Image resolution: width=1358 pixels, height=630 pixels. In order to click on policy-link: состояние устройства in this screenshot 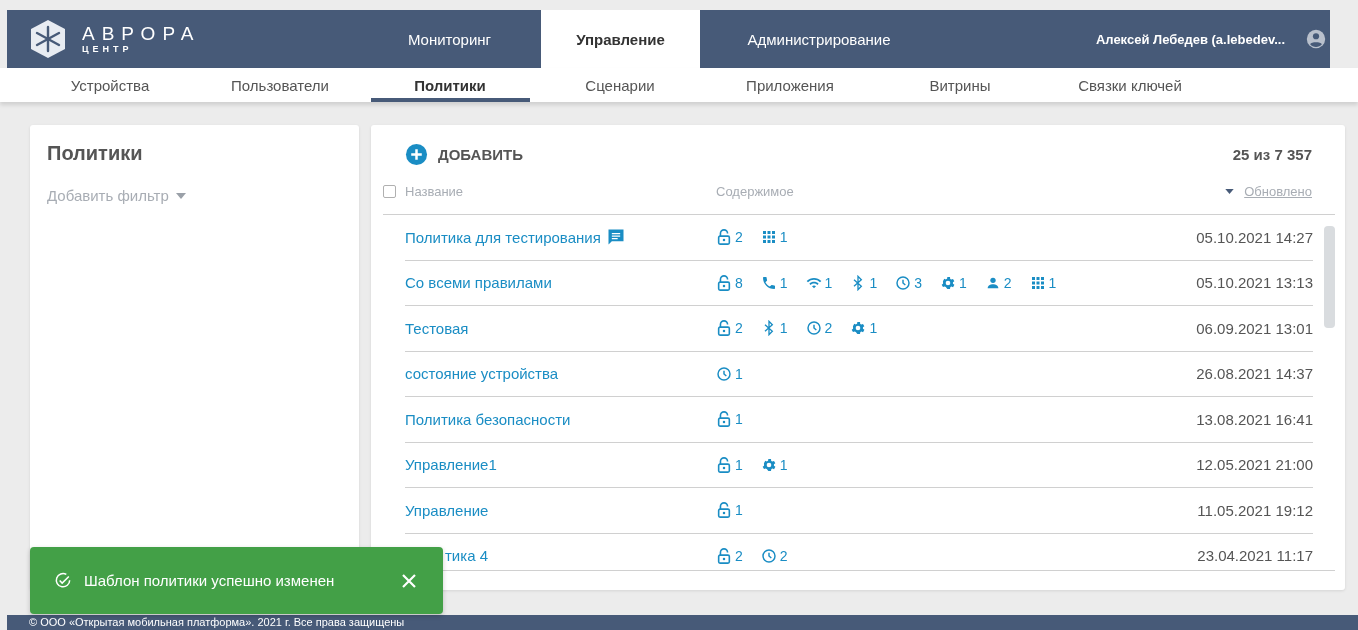, I will do `click(482, 374)`.